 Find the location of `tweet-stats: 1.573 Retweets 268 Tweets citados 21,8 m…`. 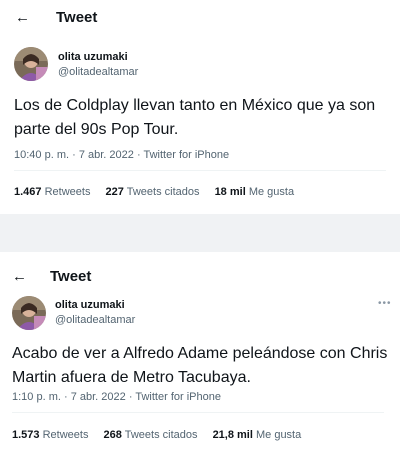

tweet-stats: 1.573 Retweets 268 Tweets citados 21,8 m… is located at coordinates (162, 435).